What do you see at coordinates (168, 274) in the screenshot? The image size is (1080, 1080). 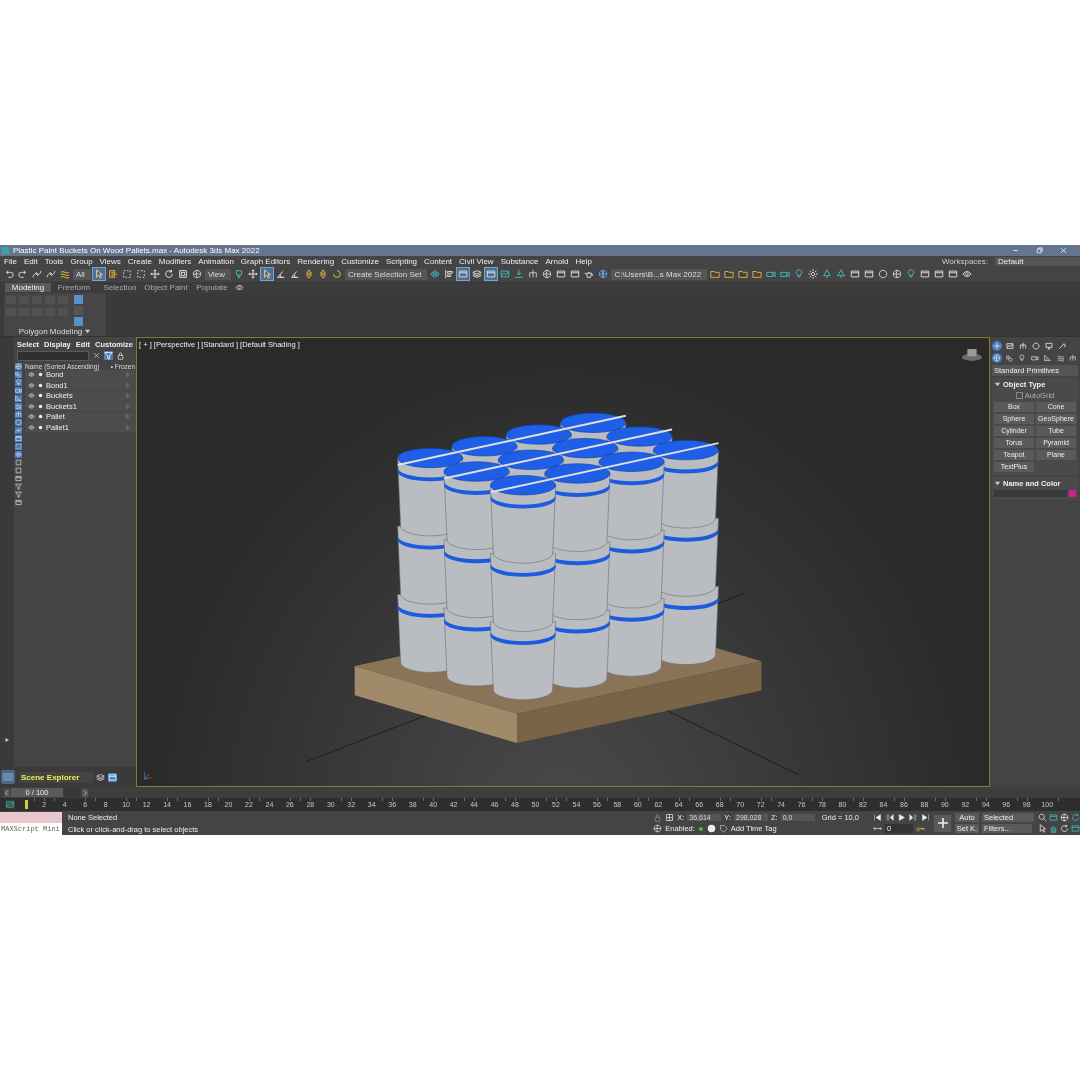 I see `rotate-tool-button` at bounding box center [168, 274].